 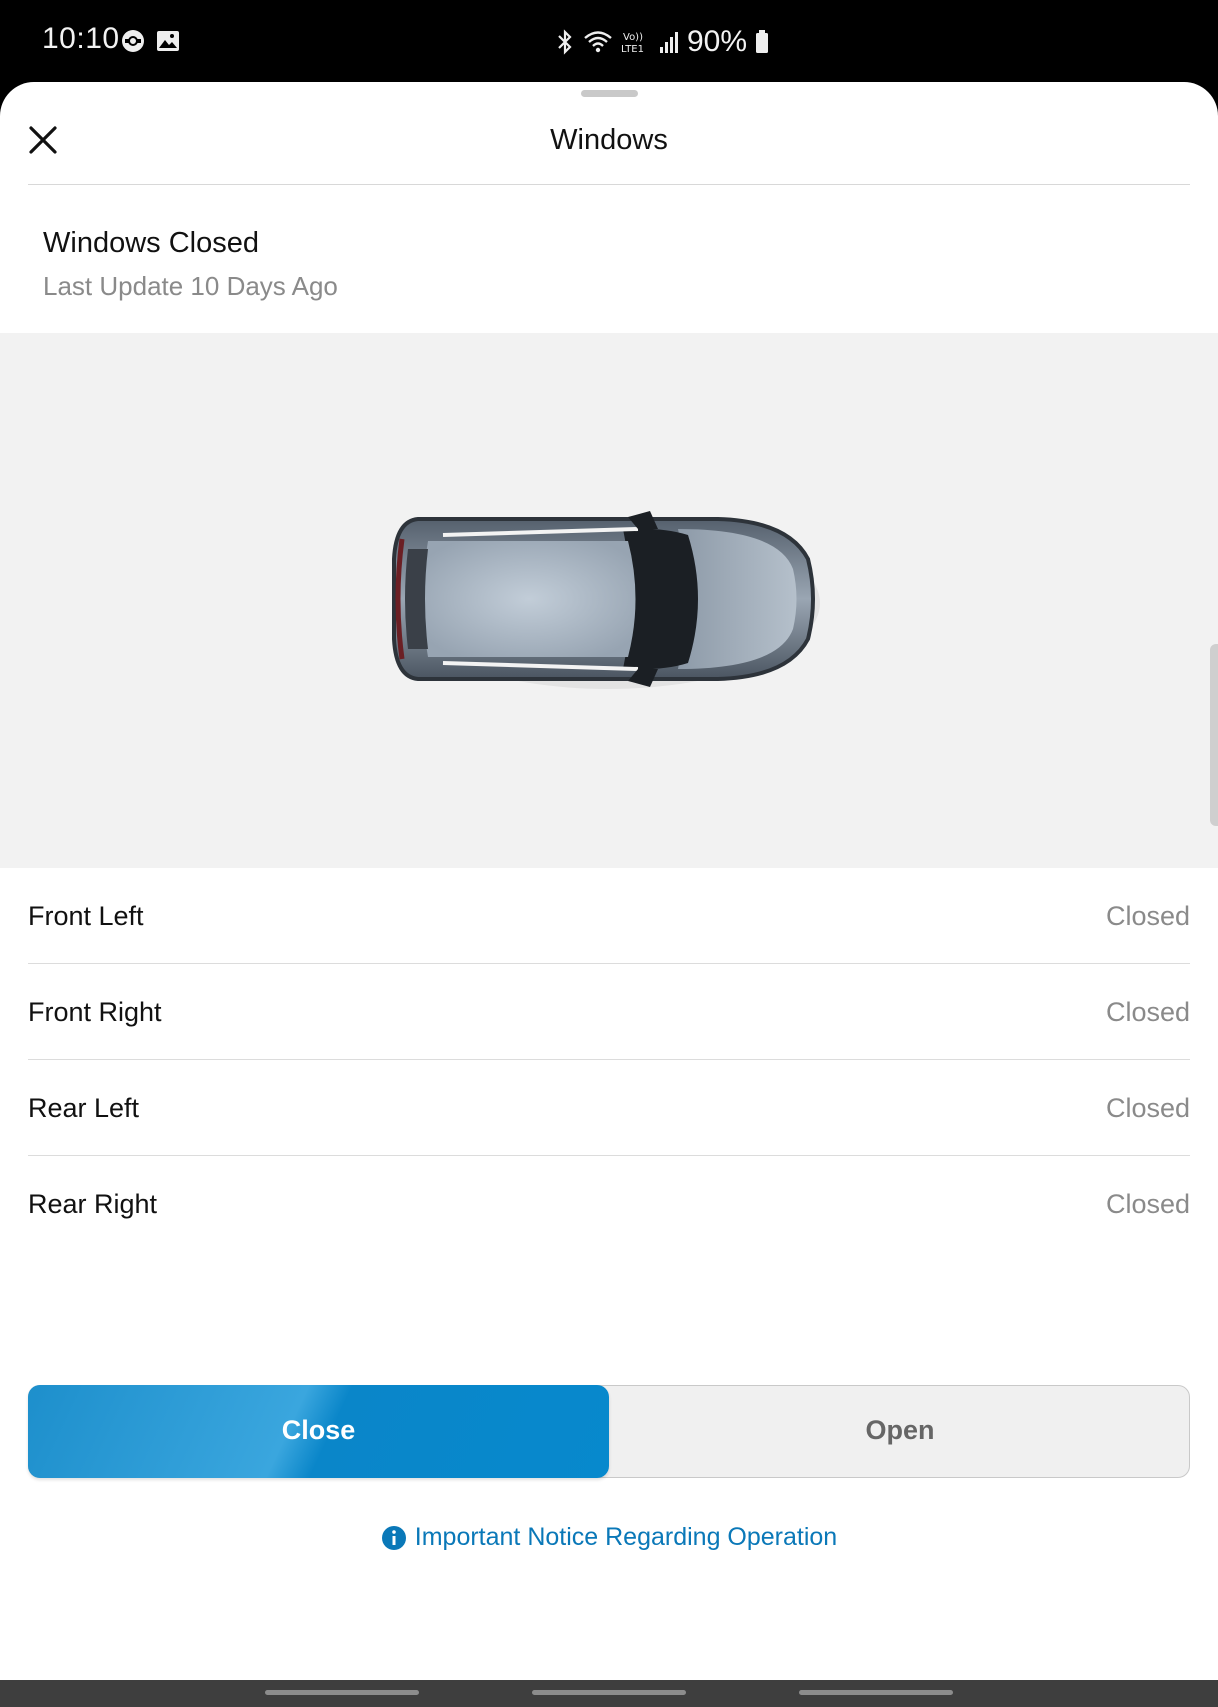 I want to click on status-indicators: Vo)) LTE1 90%, so click(x=662, y=42).